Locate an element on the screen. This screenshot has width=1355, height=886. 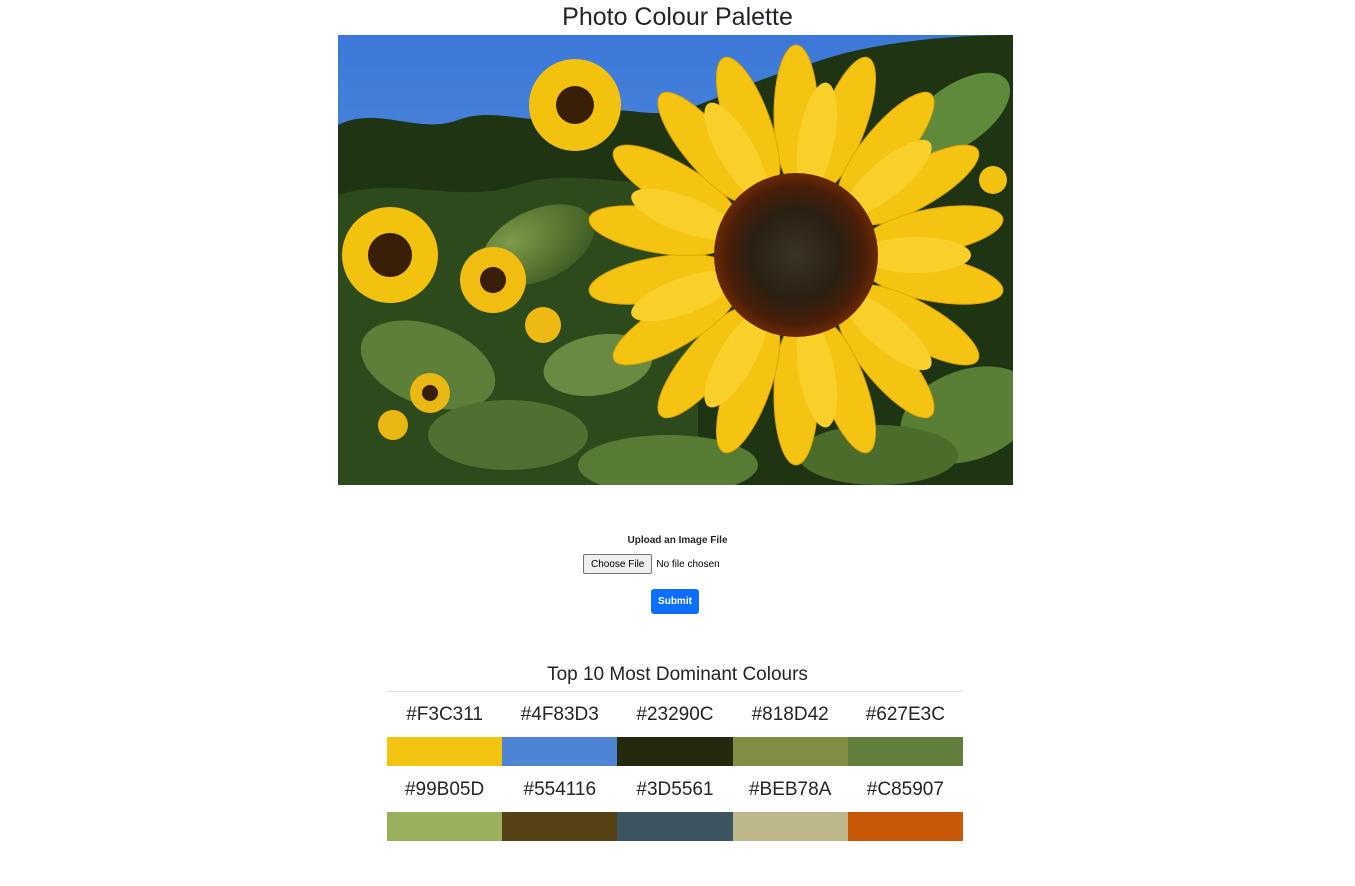
colour-cell: #F3C311 is located at coordinates (445, 733).